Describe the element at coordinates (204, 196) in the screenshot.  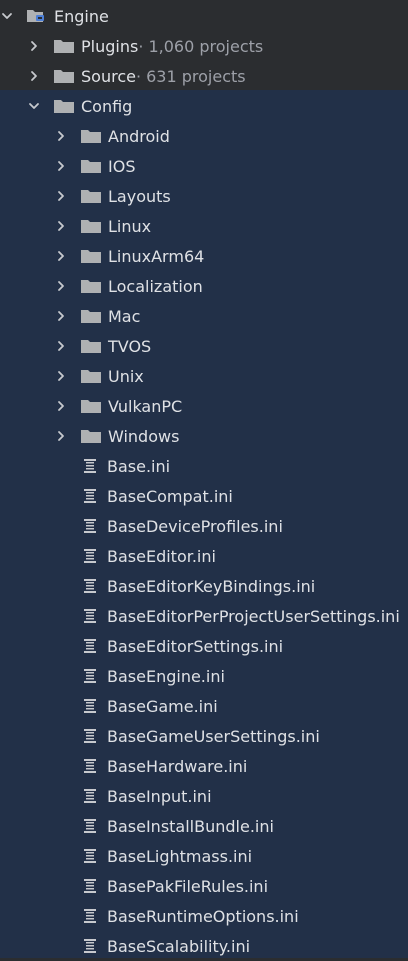
I see `tree-row-folder: Layouts` at that location.